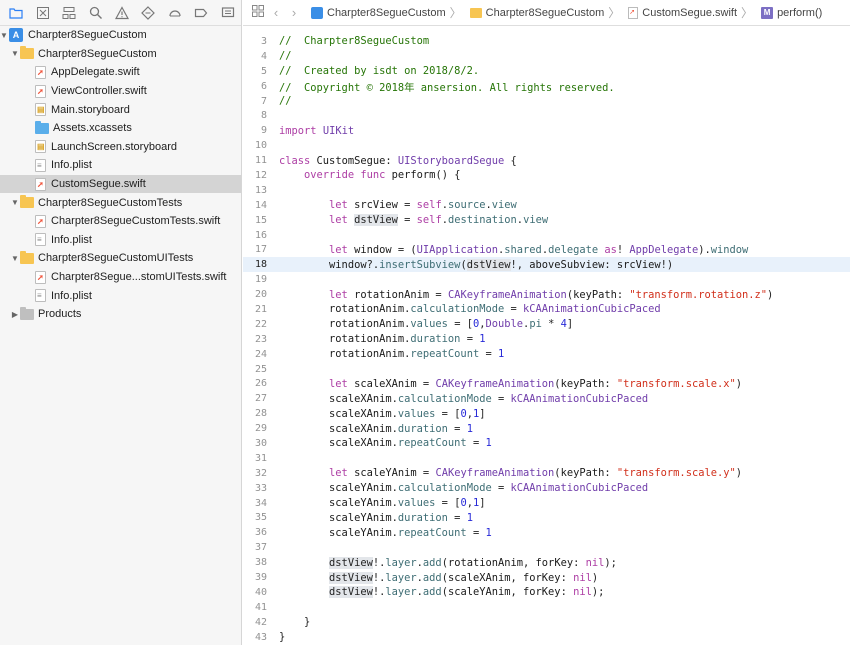  I want to click on file-tree-item: ▼ A Charpter8SegueCustom, so click(120, 35).